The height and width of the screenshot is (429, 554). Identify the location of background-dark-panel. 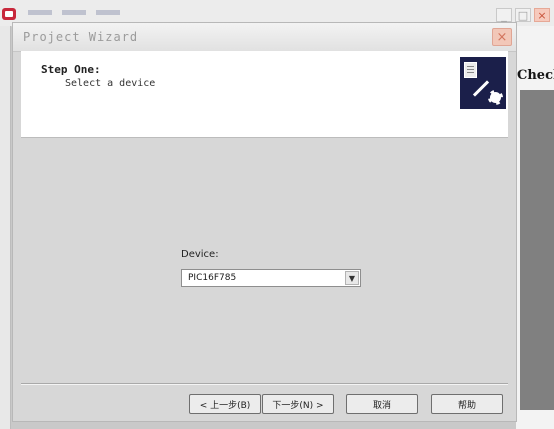
(537, 250).